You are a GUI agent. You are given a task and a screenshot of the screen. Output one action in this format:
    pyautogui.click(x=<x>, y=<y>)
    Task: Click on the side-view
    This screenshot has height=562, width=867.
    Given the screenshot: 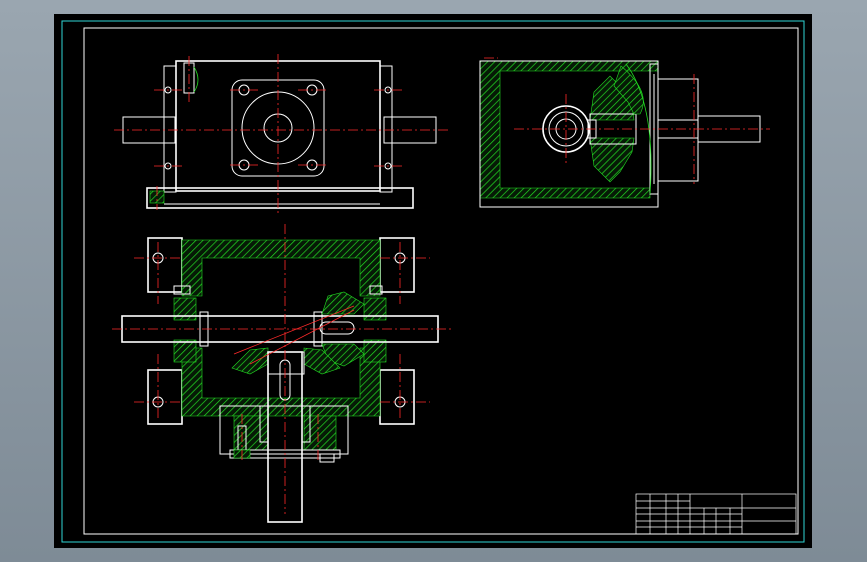 What is the action you would take?
    pyautogui.click(x=624, y=132)
    